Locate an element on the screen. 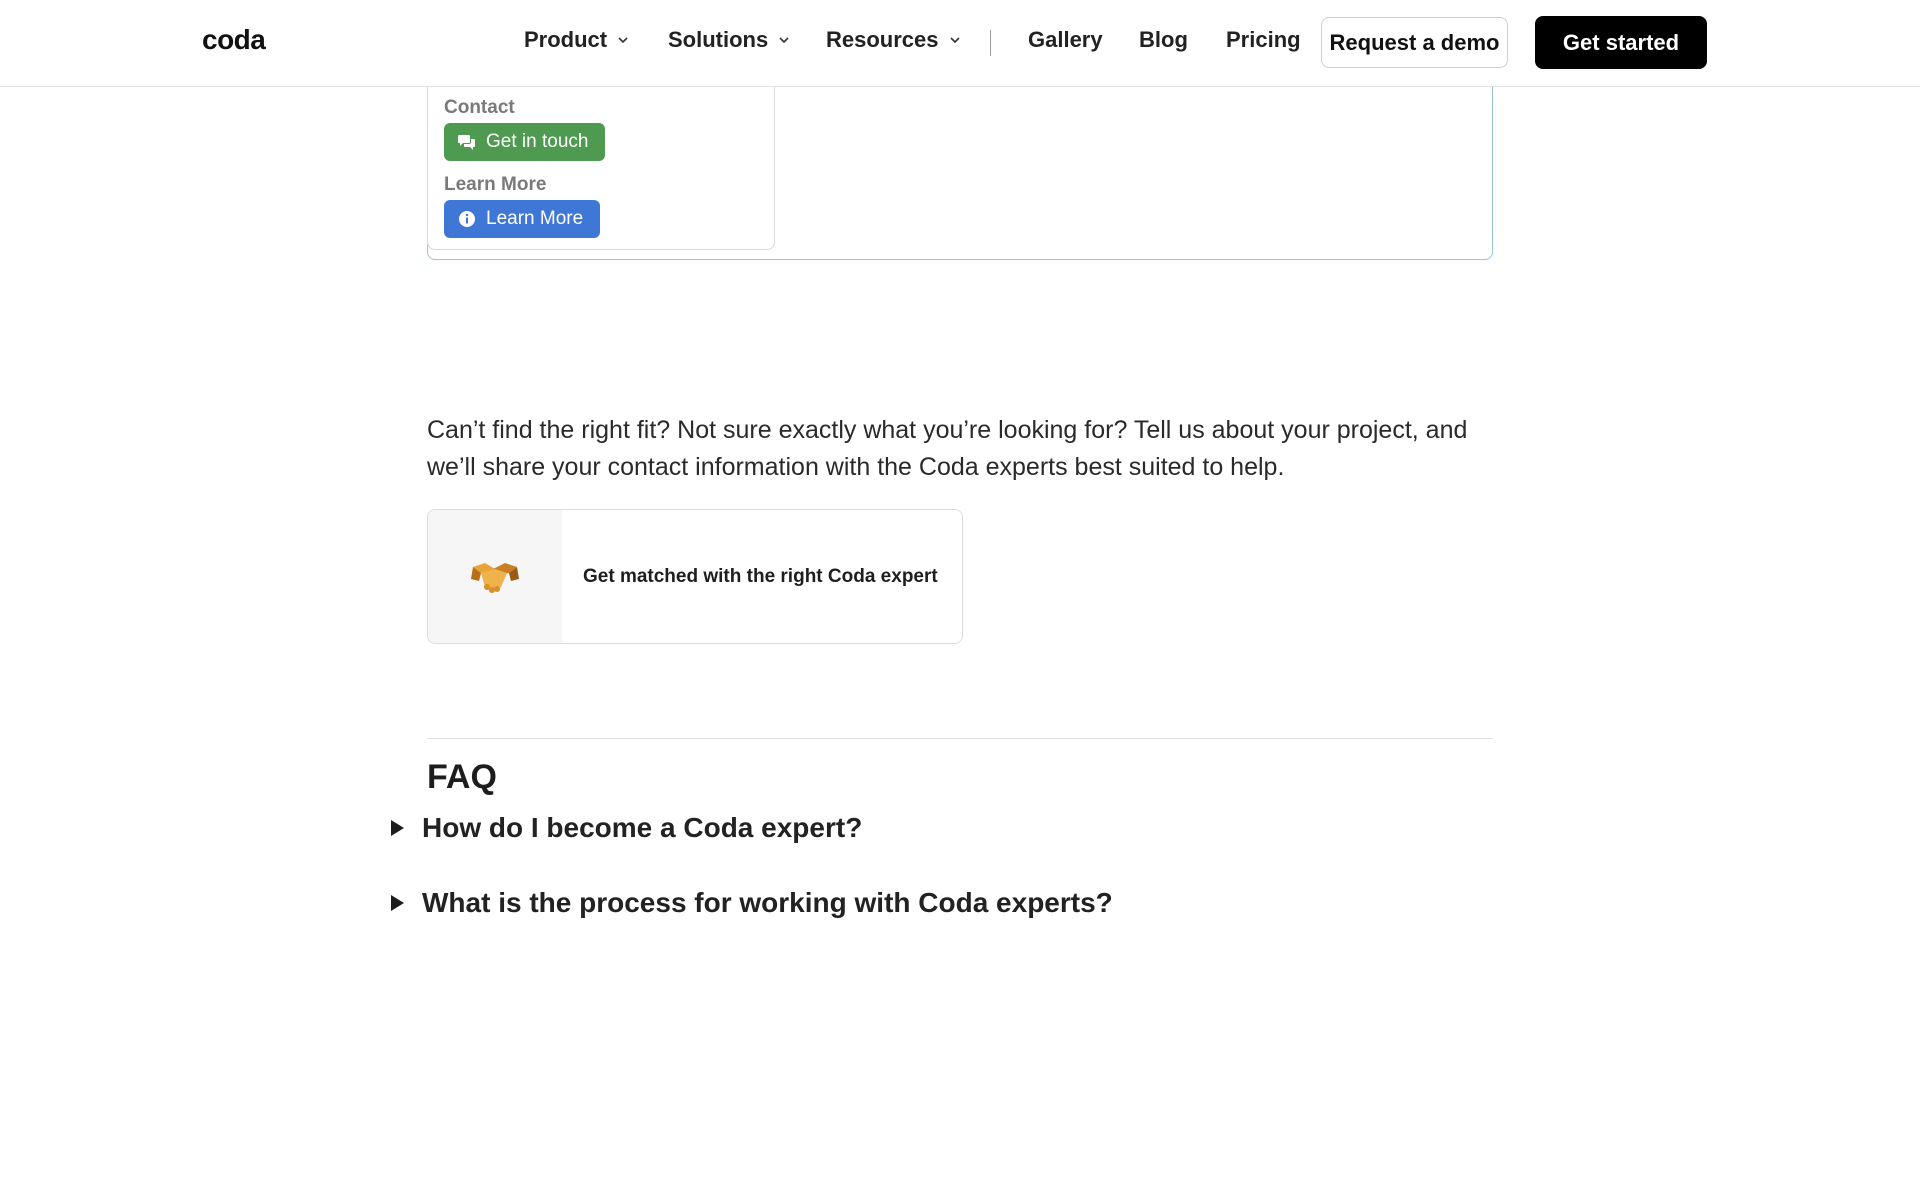  nav-solutions-label: Solutions is located at coordinates (718, 39).